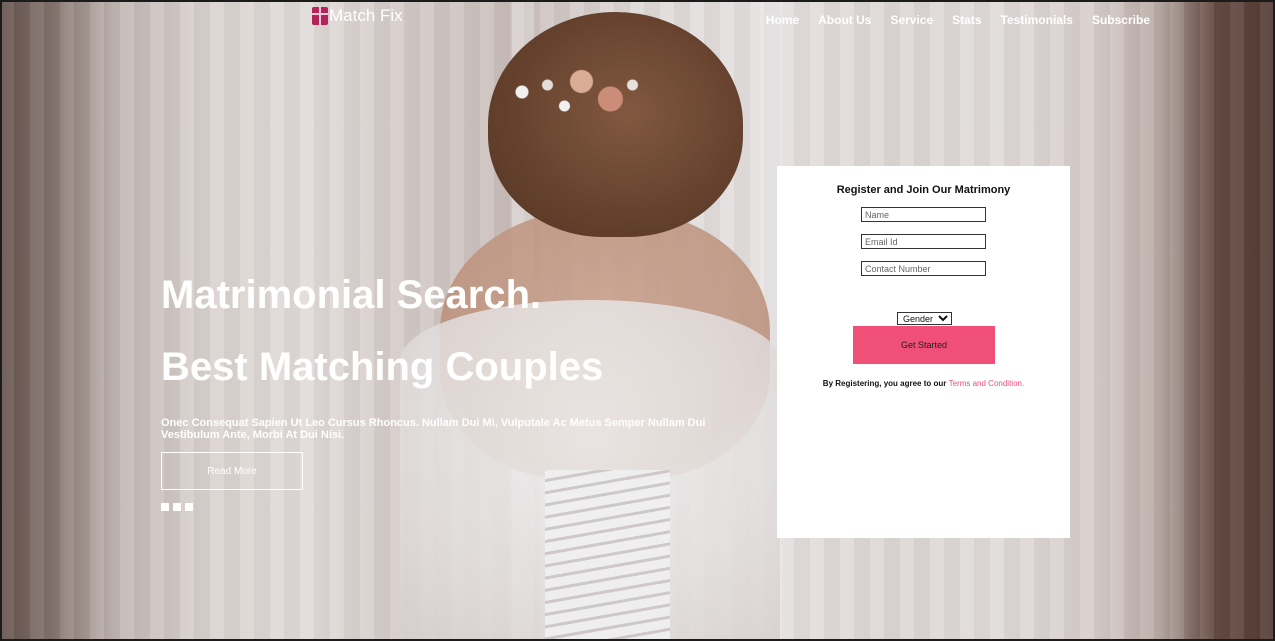 This screenshot has height=641, width=1275. I want to click on gift-icon, so click(320, 16).